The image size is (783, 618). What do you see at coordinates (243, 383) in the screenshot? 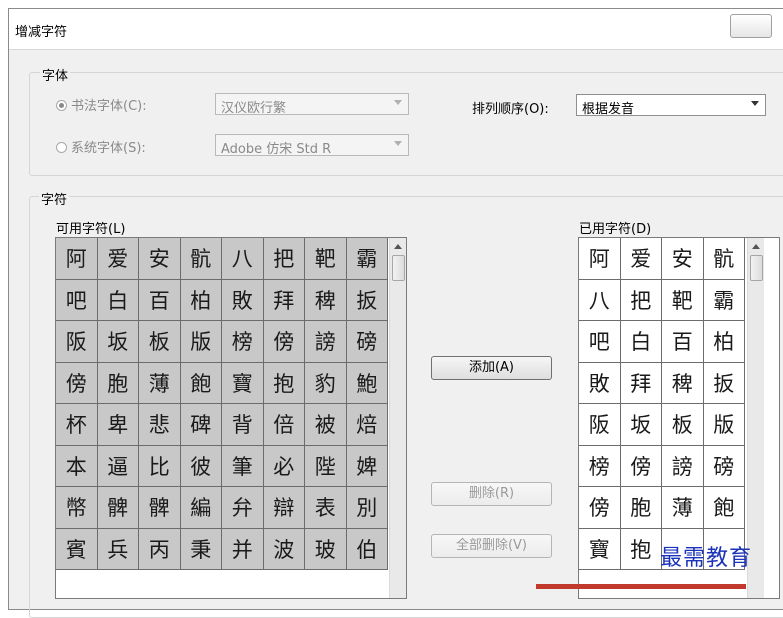
I see `available-char-cell: 寶` at bounding box center [243, 383].